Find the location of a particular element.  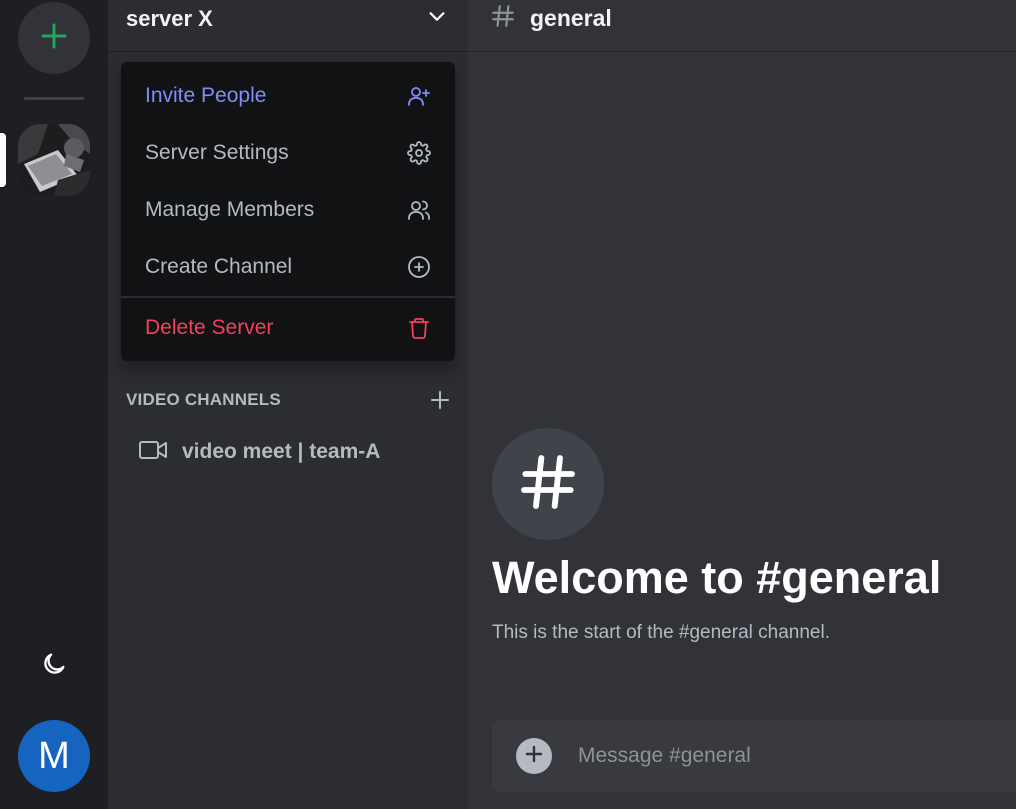

add-server-button is located at coordinates (54, 38).